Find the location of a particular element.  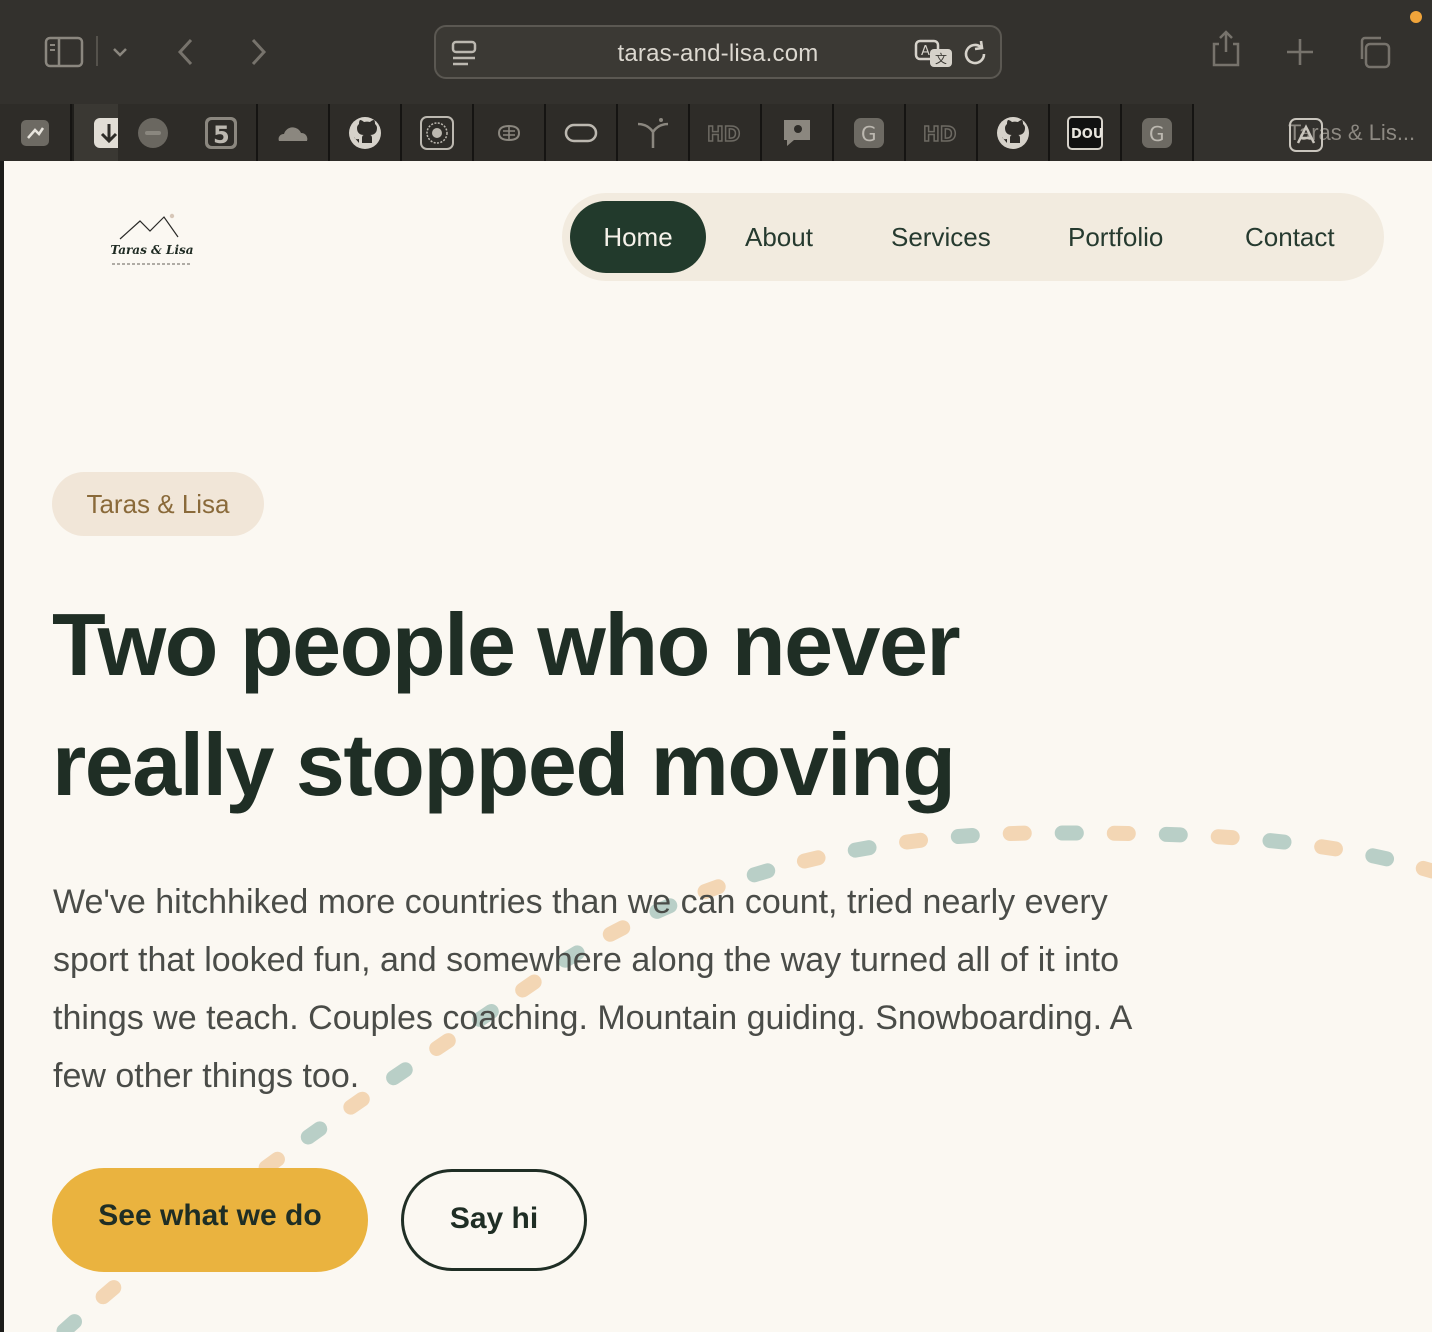

recording-indicator is located at coordinates (1416, 17).